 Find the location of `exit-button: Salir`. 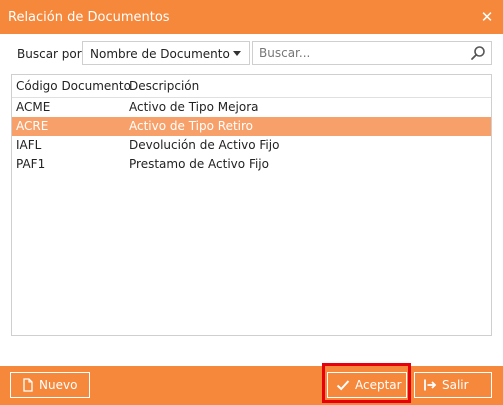

exit-button: Salir is located at coordinates (453, 385).